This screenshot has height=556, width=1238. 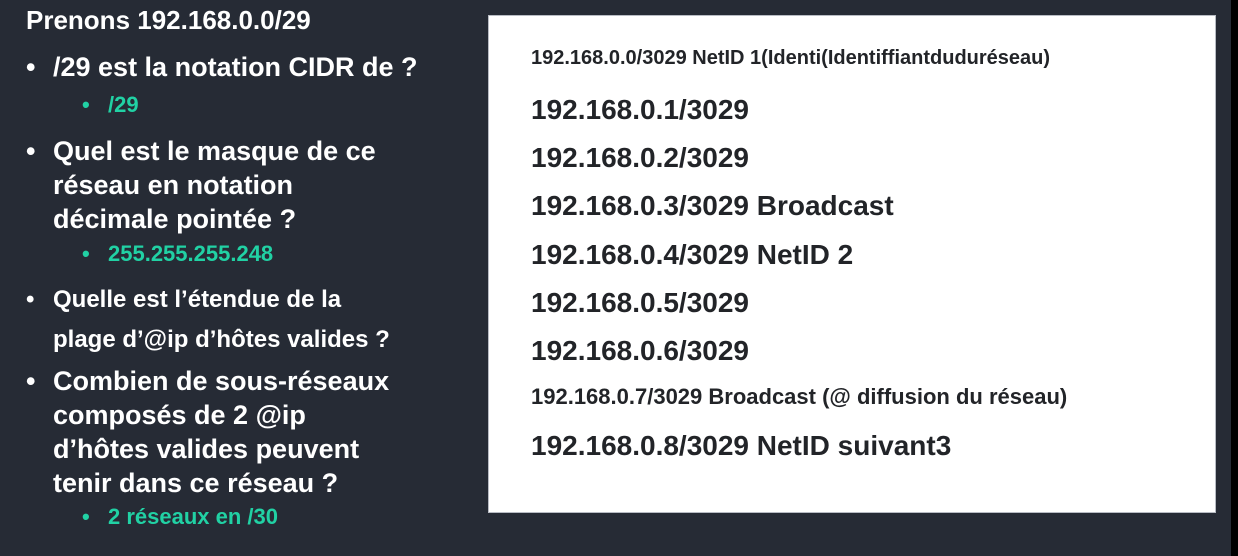 What do you see at coordinates (168, 20) in the screenshot?
I see `slide-title: Prenons 192.168.0.0/29` at bounding box center [168, 20].